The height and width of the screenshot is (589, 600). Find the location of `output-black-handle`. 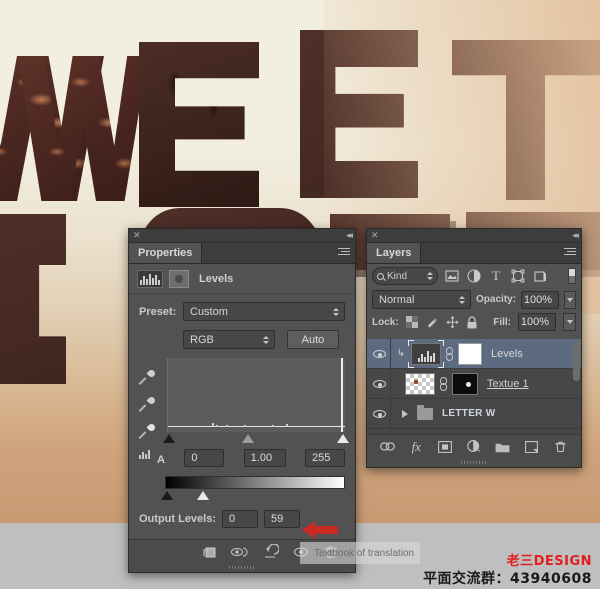

output-black-handle is located at coordinates (167, 495).